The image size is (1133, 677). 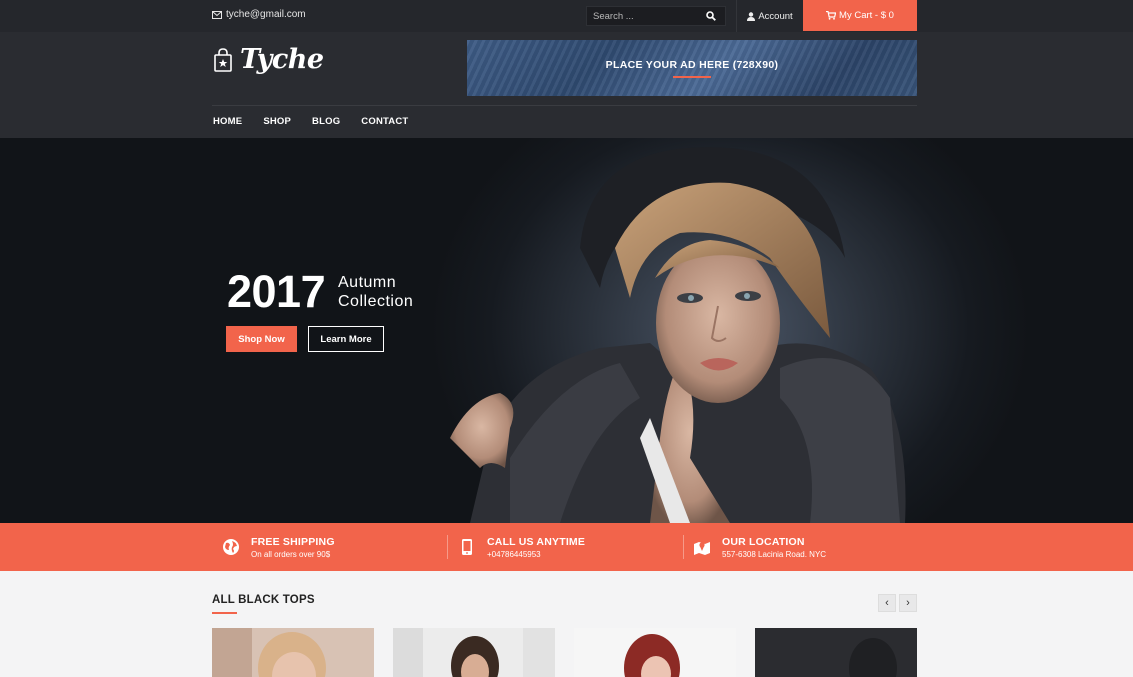 I want to click on search-input, so click(x=643, y=16).